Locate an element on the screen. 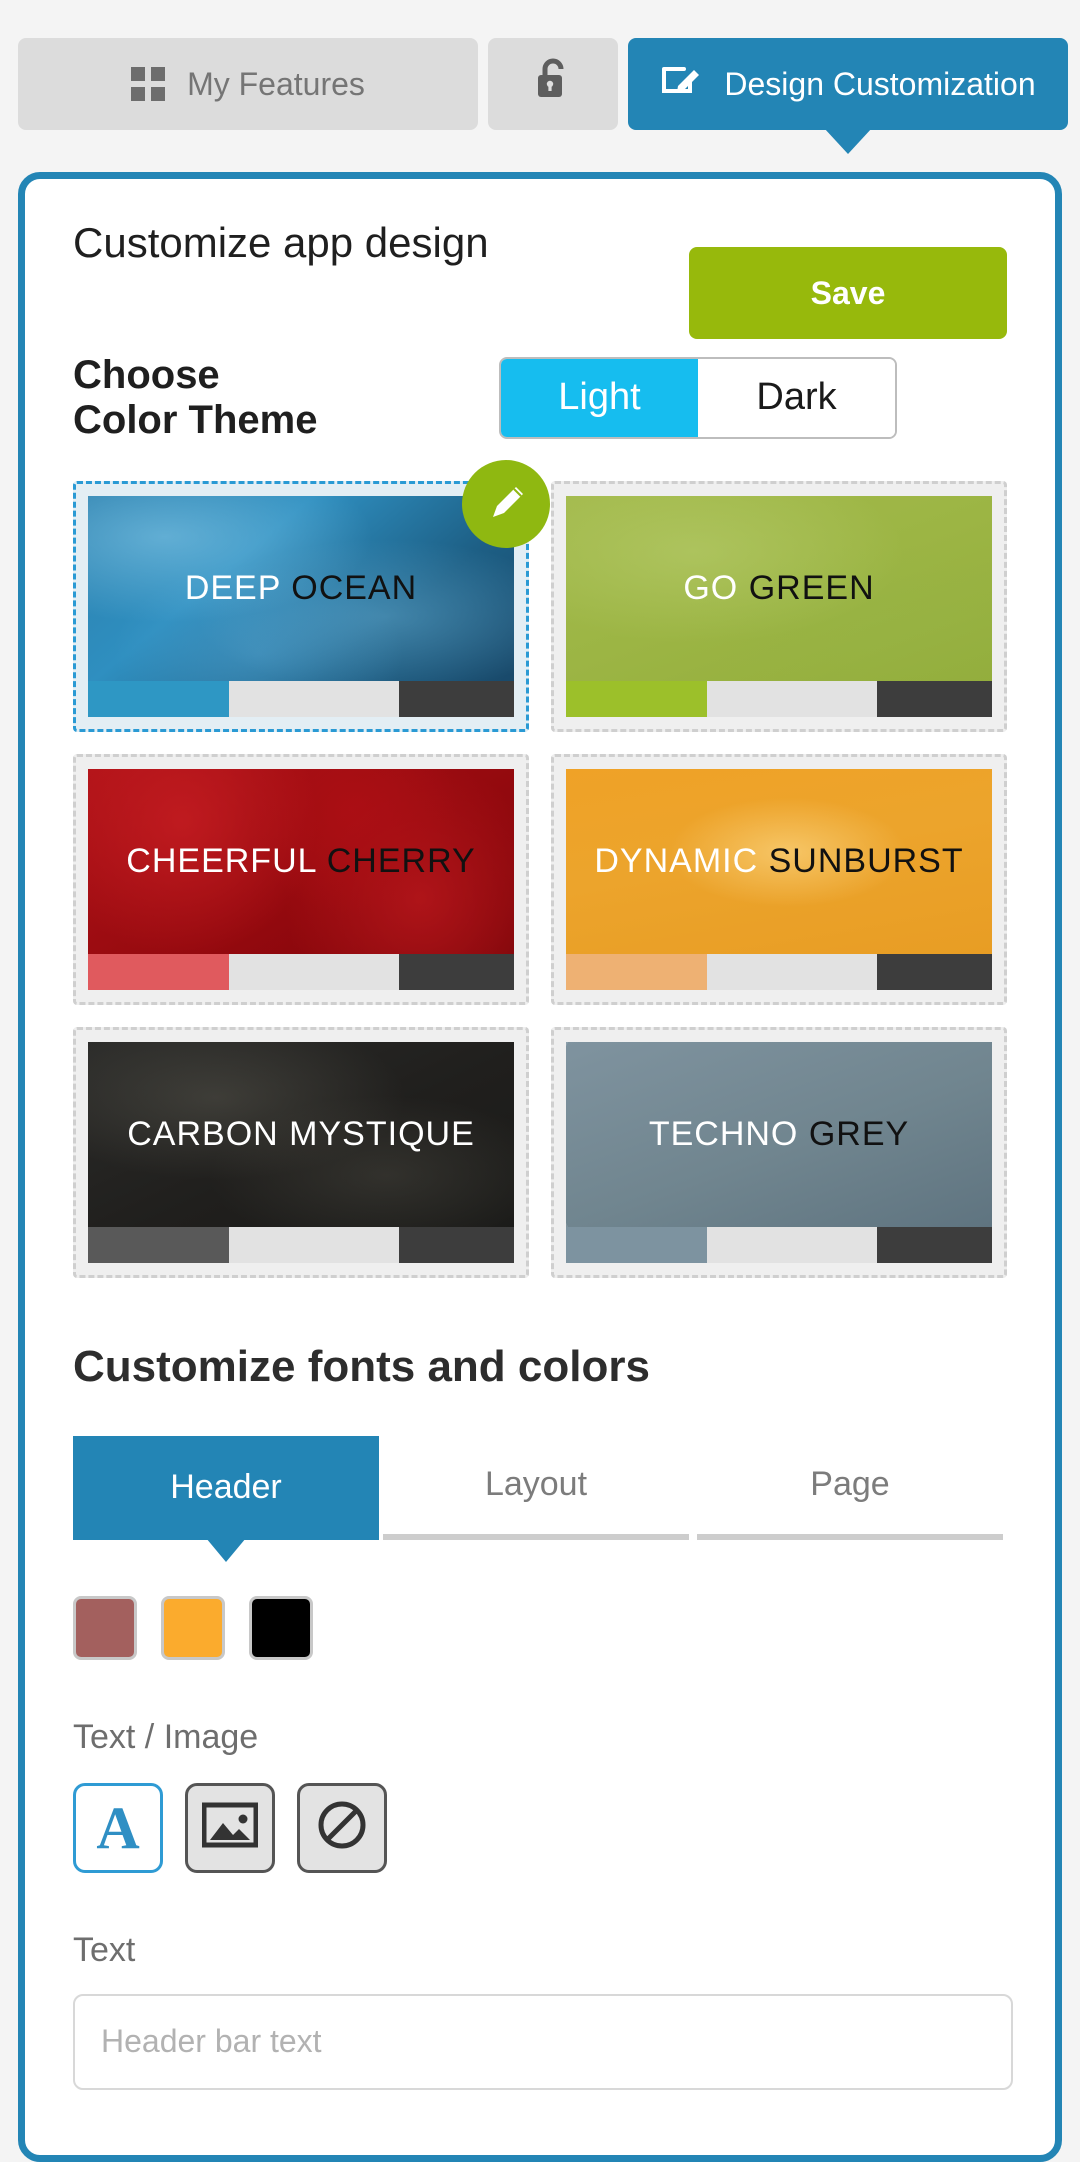 This screenshot has width=1080, height=2162. lock-icon is located at coordinates (553, 84).